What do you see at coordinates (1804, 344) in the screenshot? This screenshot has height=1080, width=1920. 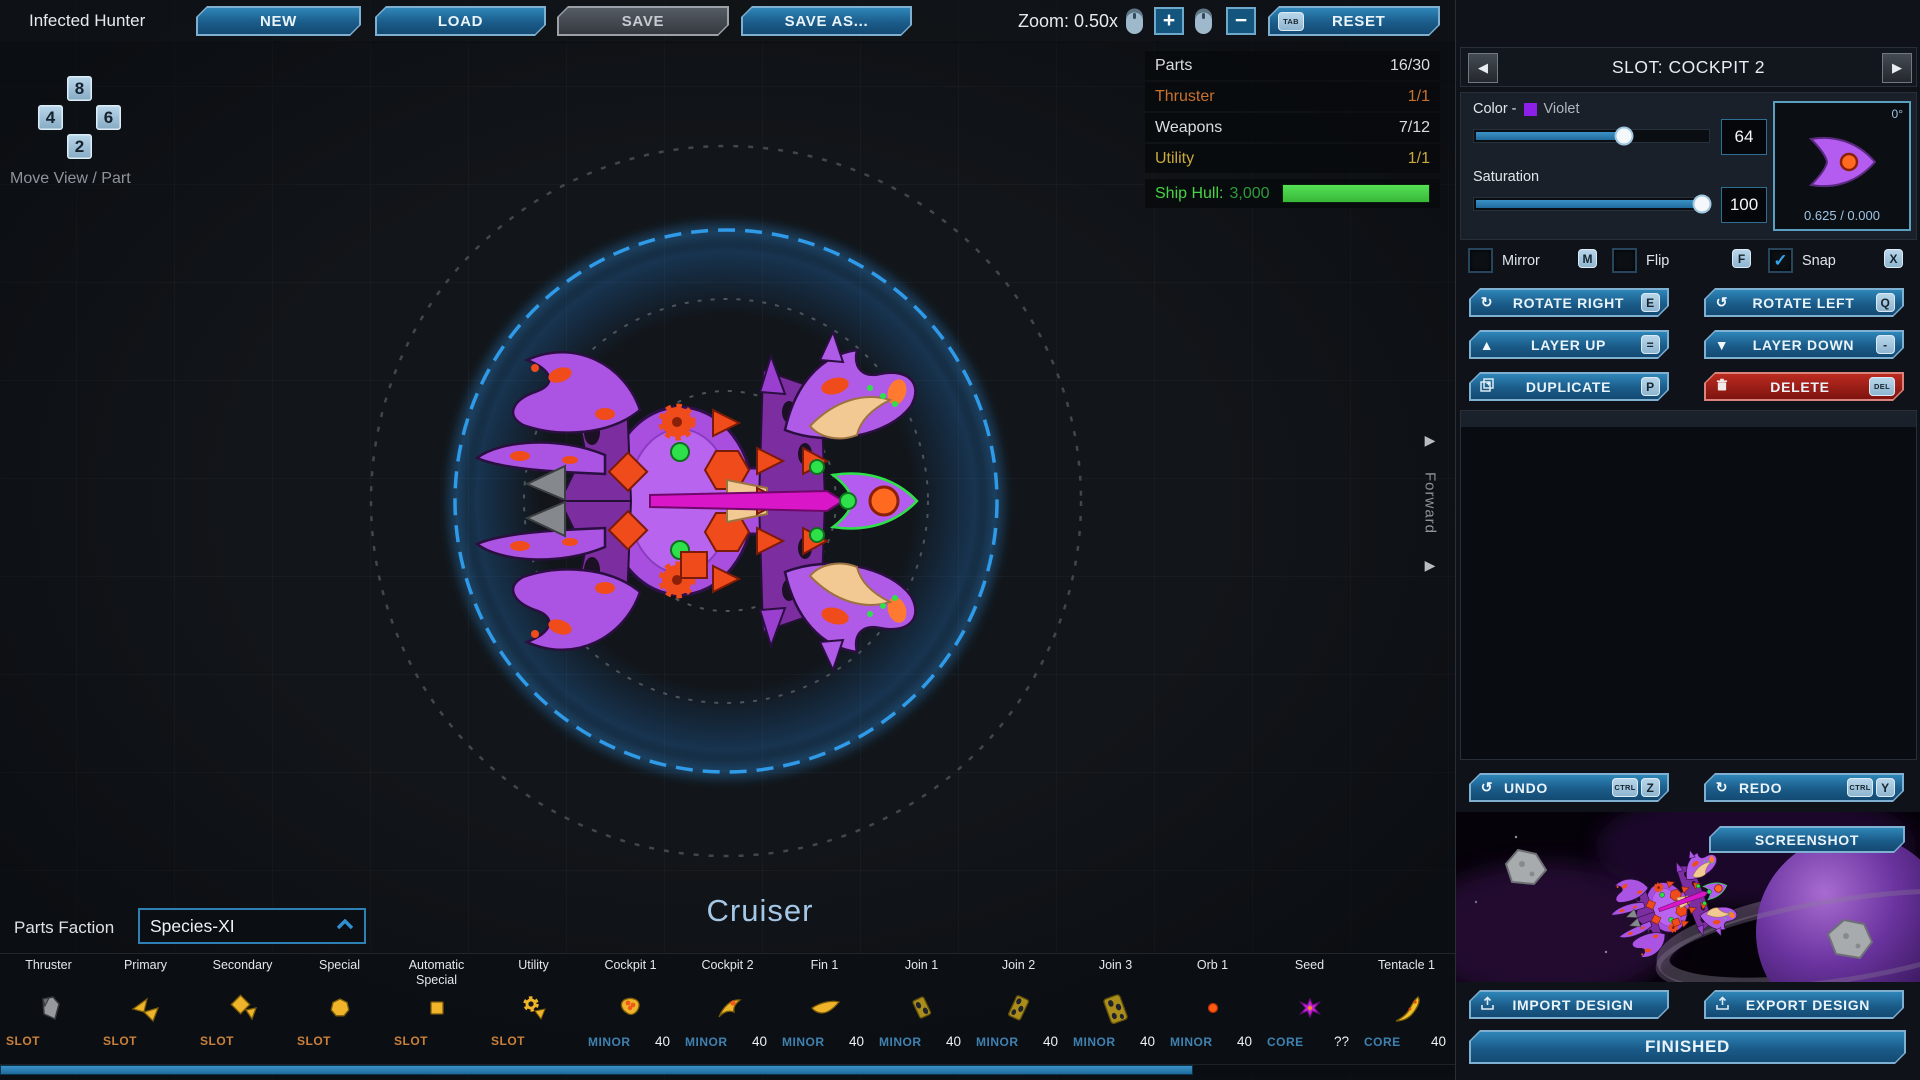 I see `layer-down-button: ▼ LAYER DOWN -` at bounding box center [1804, 344].